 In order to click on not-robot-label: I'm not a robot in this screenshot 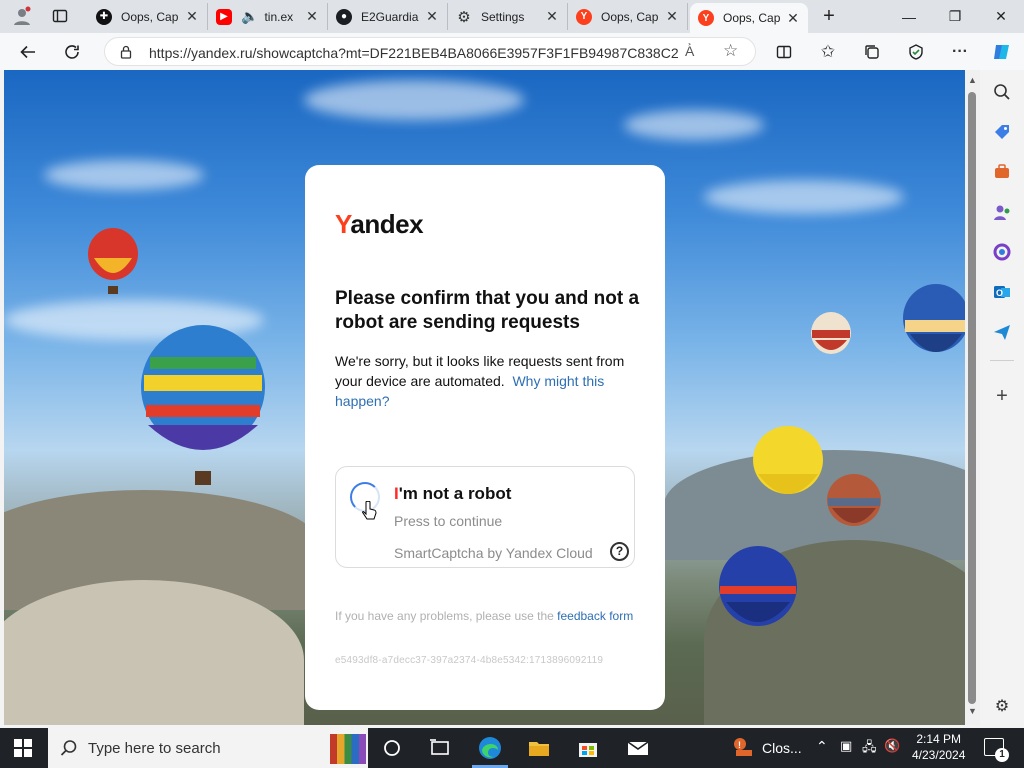, I will do `click(452, 494)`.